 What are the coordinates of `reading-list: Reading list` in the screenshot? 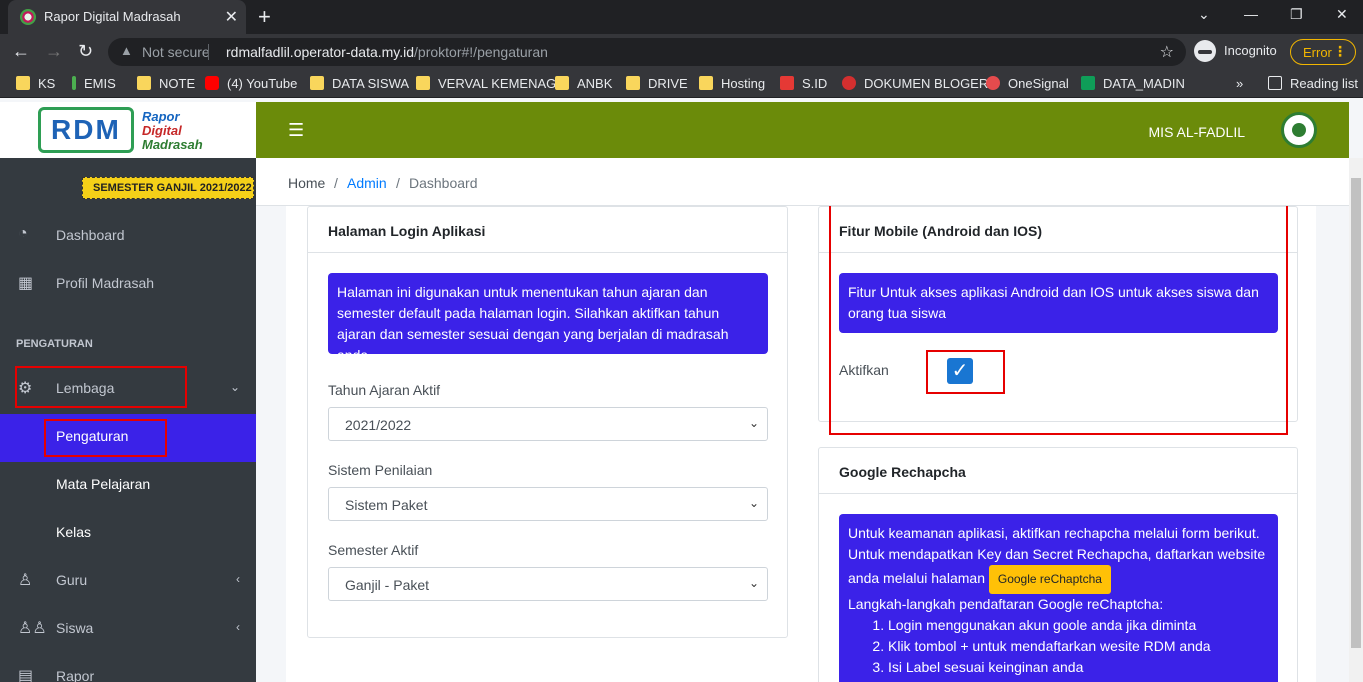 It's located at (1313, 83).